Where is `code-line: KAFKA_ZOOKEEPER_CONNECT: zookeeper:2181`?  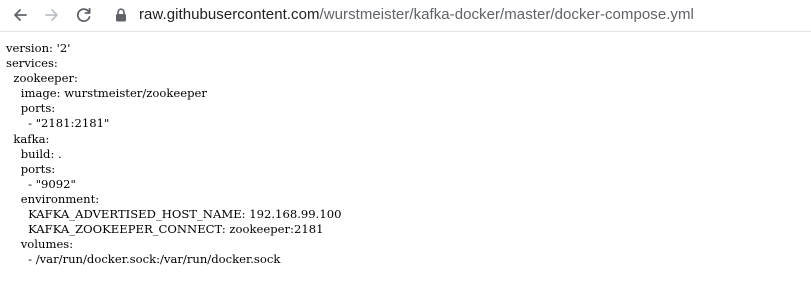 code-line: KAFKA_ZOOKEEPER_CONNECT: zookeeper:2181 is located at coordinates (165, 229).